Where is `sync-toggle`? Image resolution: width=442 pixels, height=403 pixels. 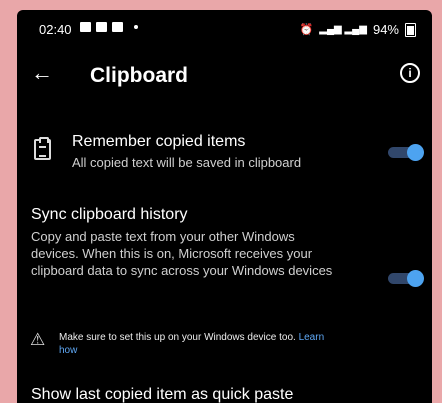
sync-toggle is located at coordinates (406, 278).